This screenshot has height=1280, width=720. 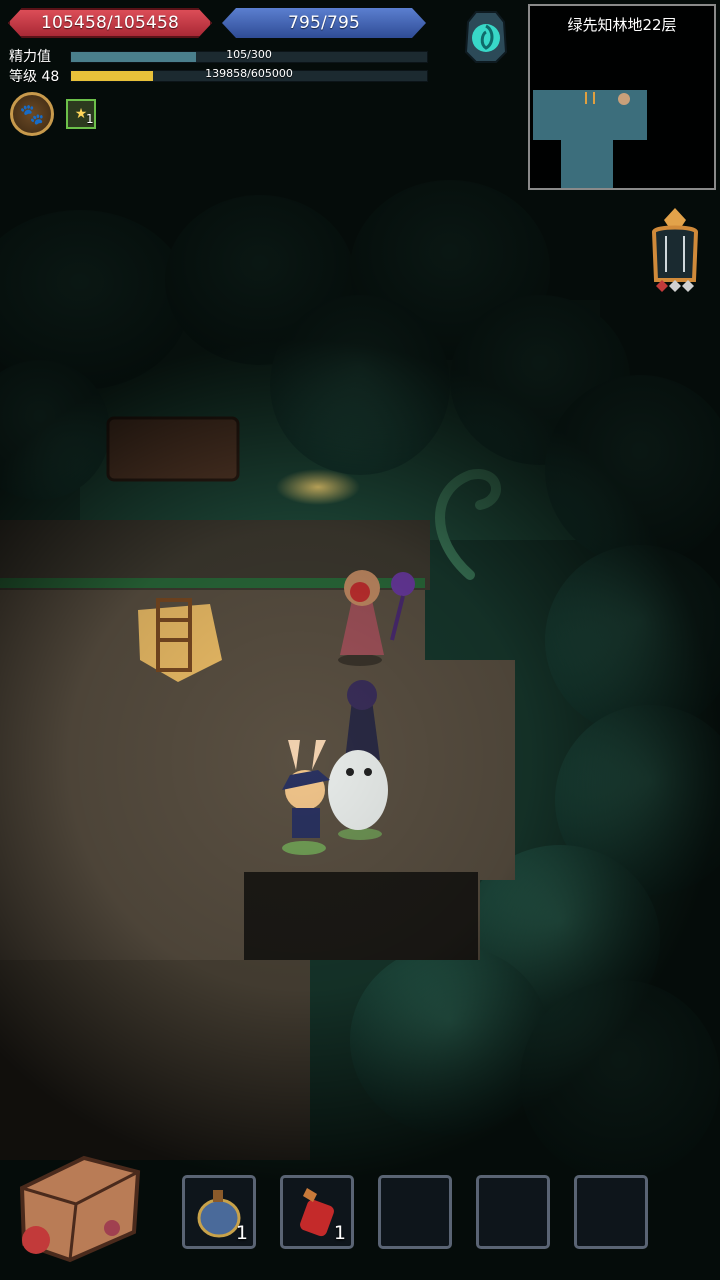 I want to click on mp-bar: 795/795, so click(x=324, y=23).